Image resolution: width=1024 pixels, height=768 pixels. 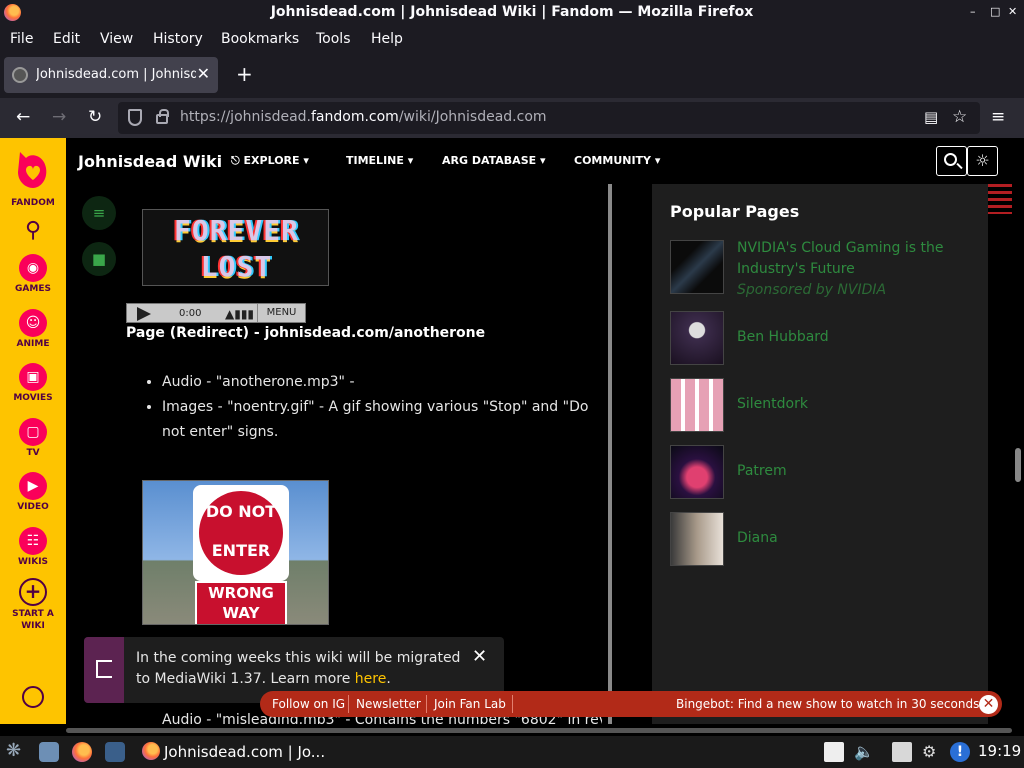 What do you see at coordinates (270, 161) in the screenshot?
I see `nav-explore: ⎋ EXPLORE ▾` at bounding box center [270, 161].